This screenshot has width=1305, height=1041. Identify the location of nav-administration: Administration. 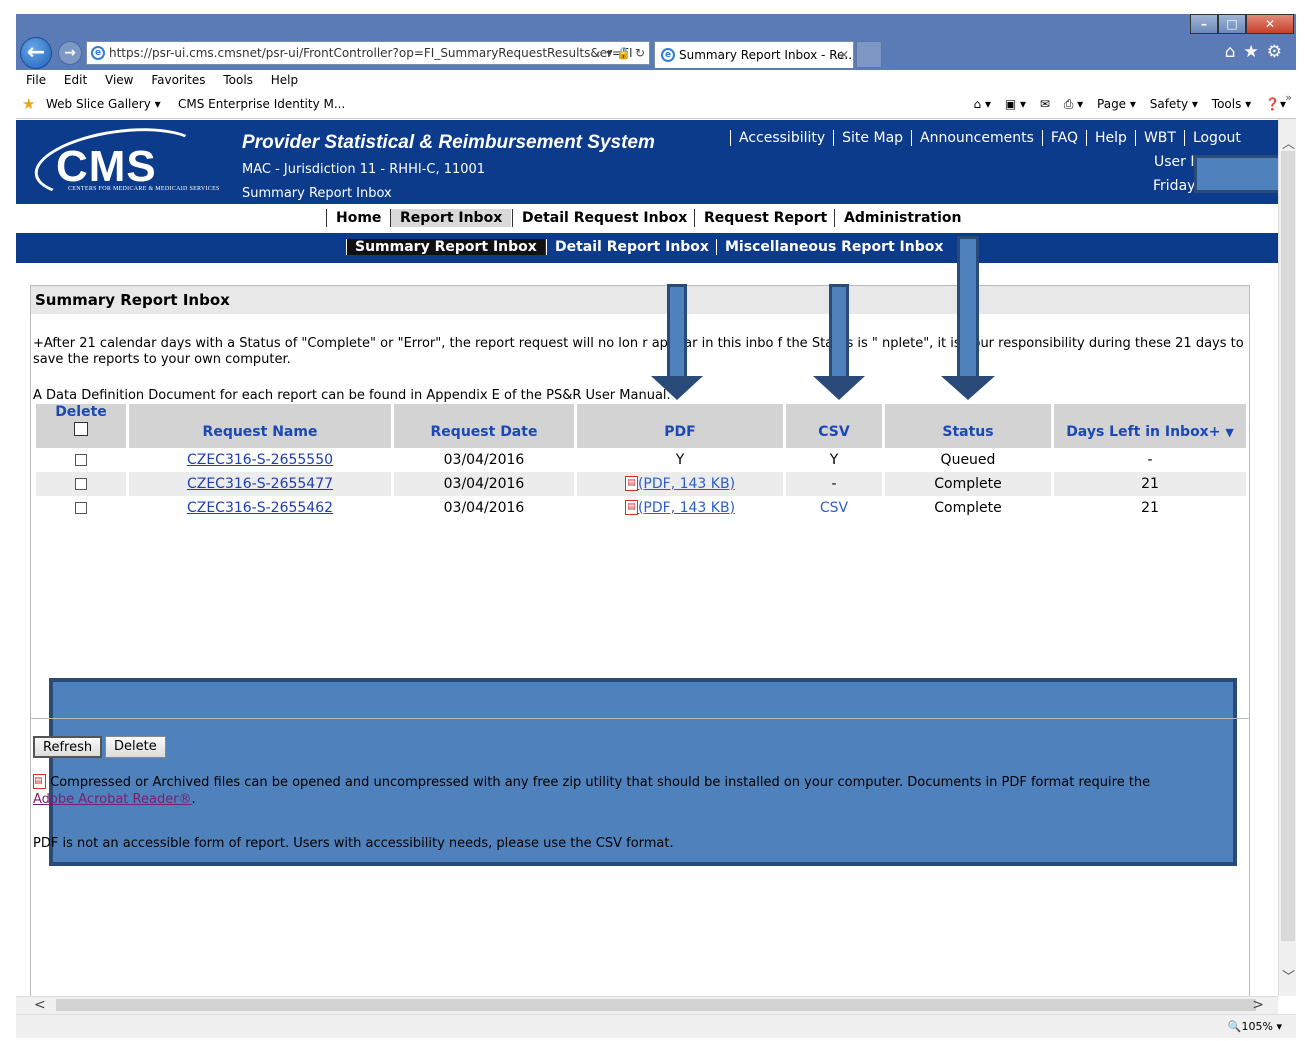
(902, 218).